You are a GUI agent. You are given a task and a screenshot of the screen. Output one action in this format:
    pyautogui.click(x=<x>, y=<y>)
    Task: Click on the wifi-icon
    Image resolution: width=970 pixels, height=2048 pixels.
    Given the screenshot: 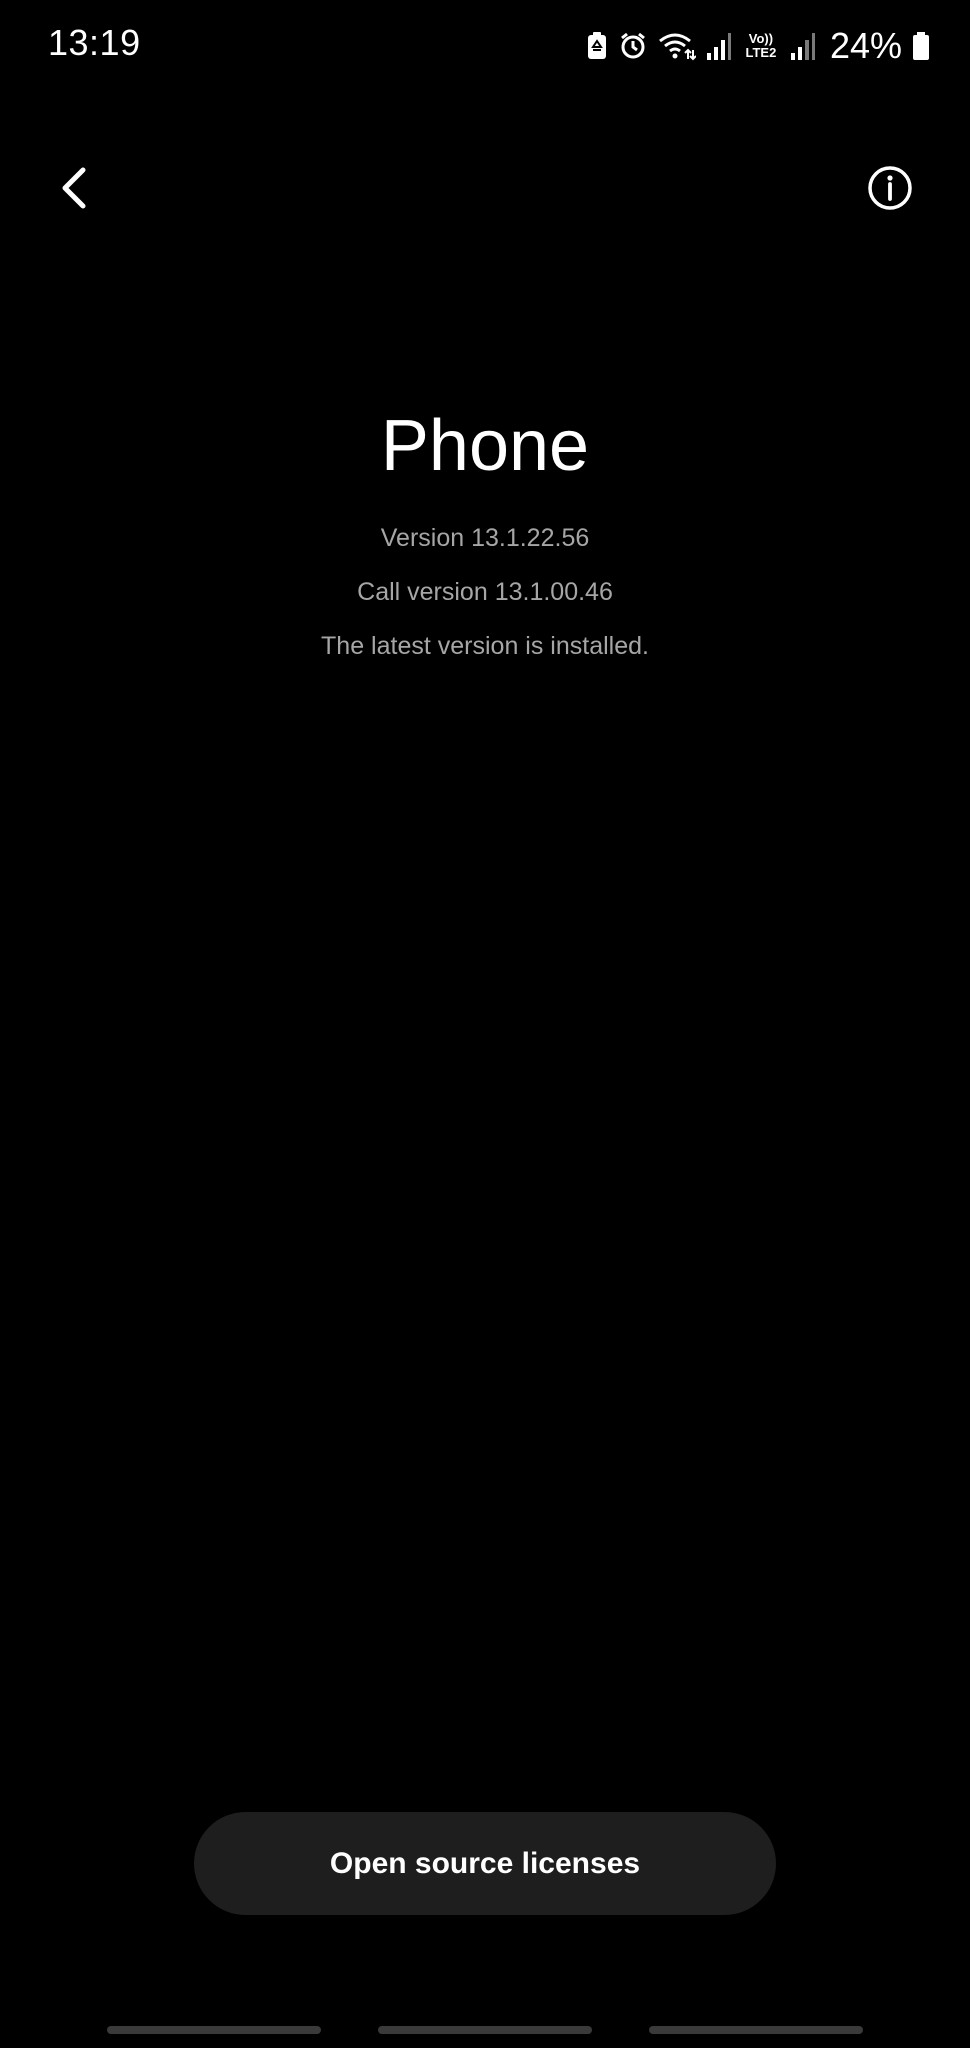 What is the action you would take?
    pyautogui.click(x=677, y=46)
    